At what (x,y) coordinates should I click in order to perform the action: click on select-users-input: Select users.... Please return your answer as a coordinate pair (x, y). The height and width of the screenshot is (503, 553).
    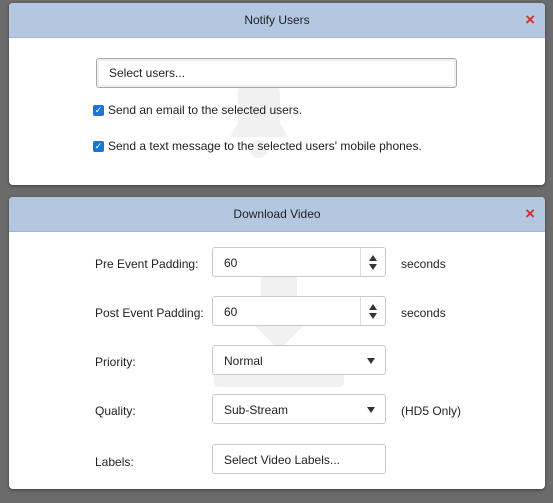
    Looking at the image, I should click on (276, 73).